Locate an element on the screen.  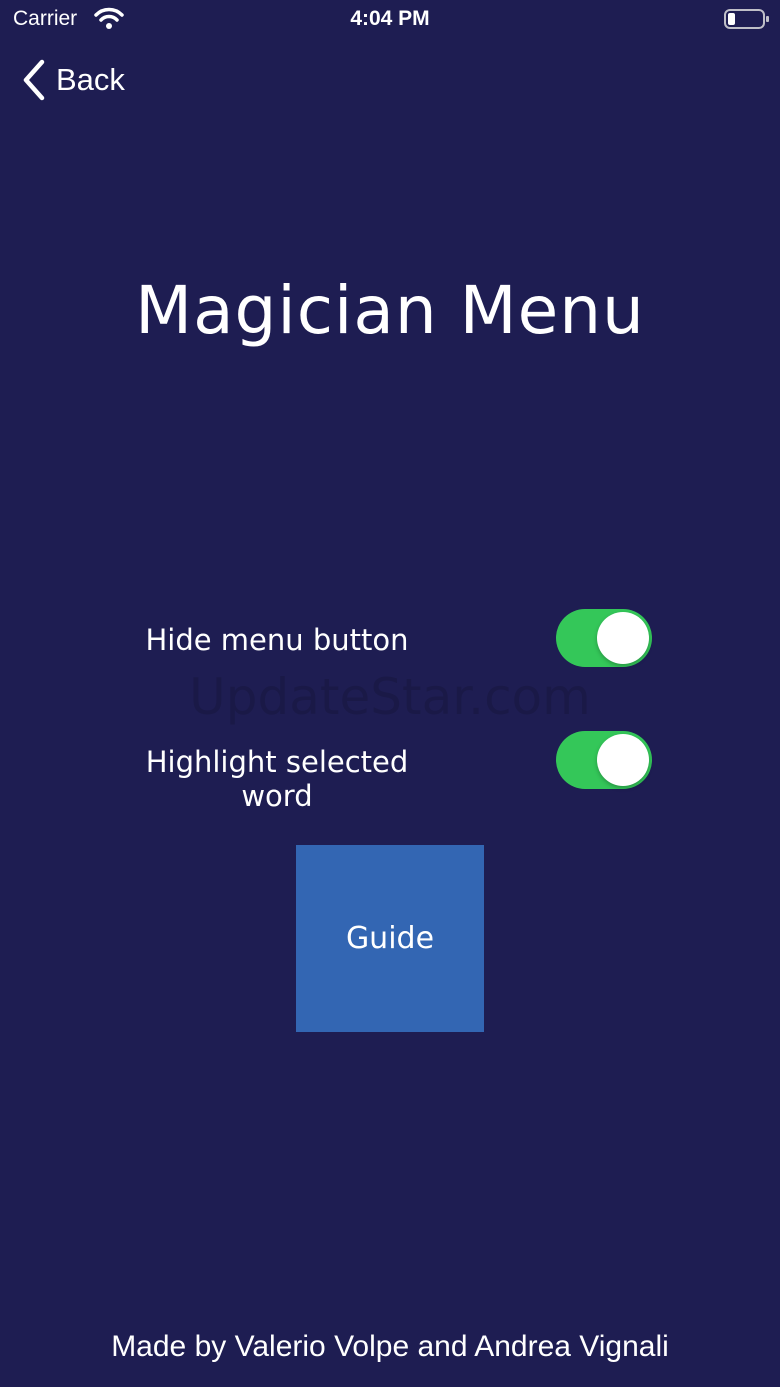
highlight-selected-word-toggle is located at coordinates (604, 760).